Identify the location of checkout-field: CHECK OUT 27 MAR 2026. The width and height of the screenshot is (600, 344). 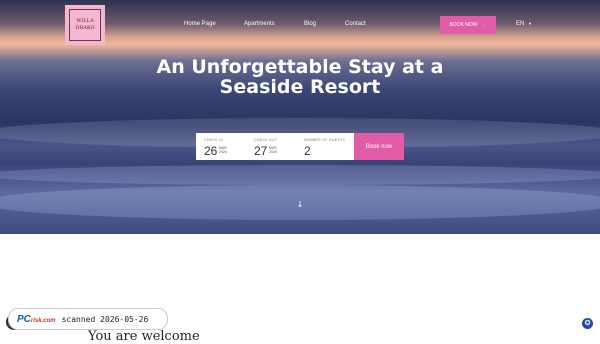
(271, 146).